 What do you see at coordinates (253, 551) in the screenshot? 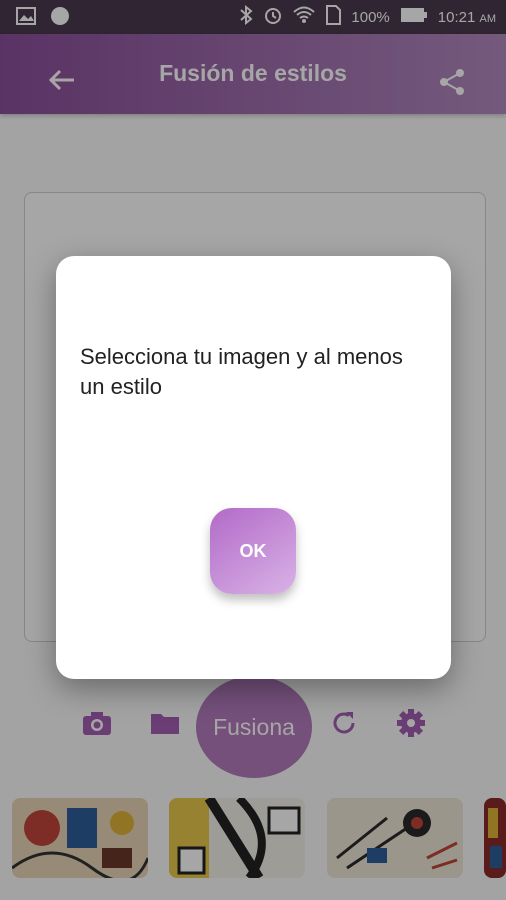
I see `ok-button: OK` at bounding box center [253, 551].